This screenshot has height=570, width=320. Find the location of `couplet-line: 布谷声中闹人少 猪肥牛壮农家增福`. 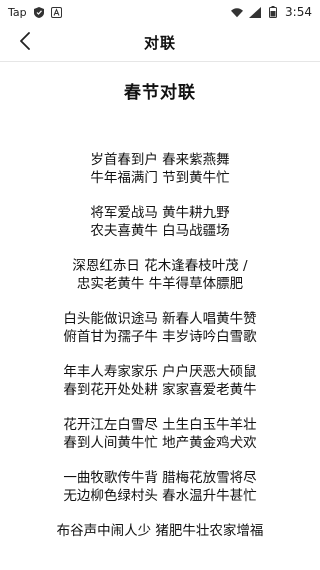

couplet-line: 布谷声中闹人少 猪肥牛壮农家增福 is located at coordinates (160, 531).